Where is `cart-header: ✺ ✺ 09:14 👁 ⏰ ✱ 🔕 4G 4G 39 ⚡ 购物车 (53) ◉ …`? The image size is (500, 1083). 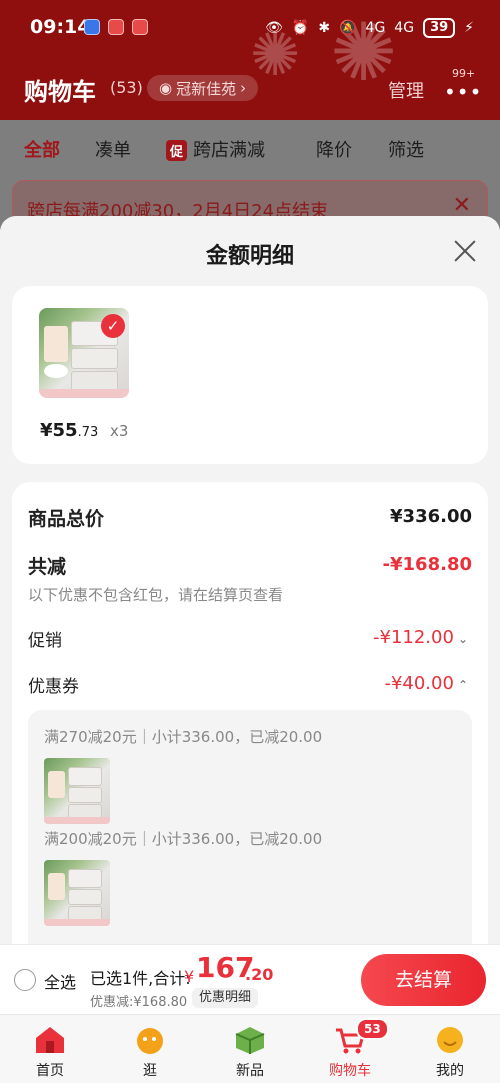 cart-header: ✺ ✺ 09:14 👁 ⏰ ✱ 🔕 4G 4G 39 ⚡ 购物车 (53) ◉ … is located at coordinates (250, 60).